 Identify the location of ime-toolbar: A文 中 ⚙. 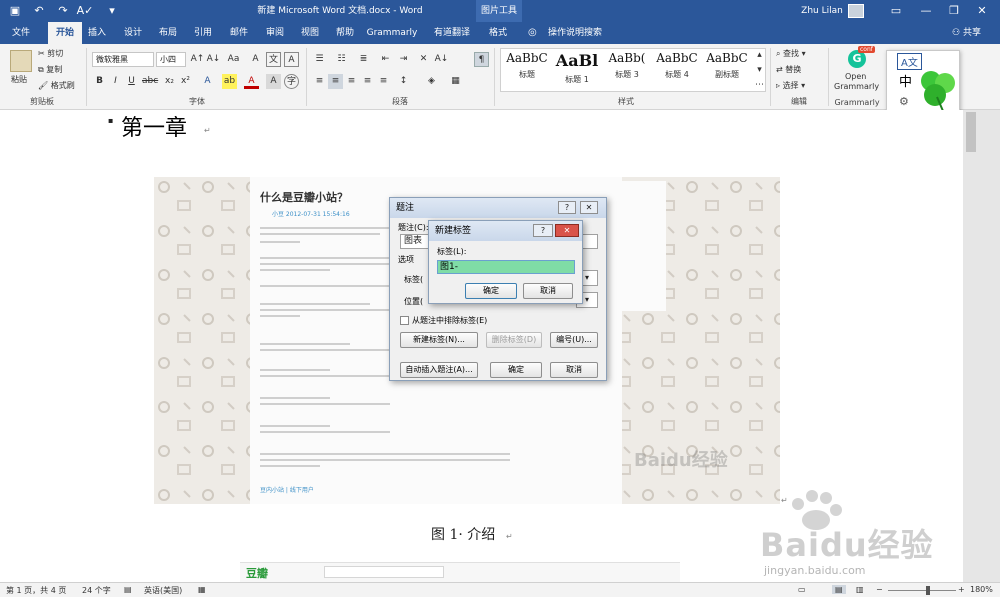
(923, 84).